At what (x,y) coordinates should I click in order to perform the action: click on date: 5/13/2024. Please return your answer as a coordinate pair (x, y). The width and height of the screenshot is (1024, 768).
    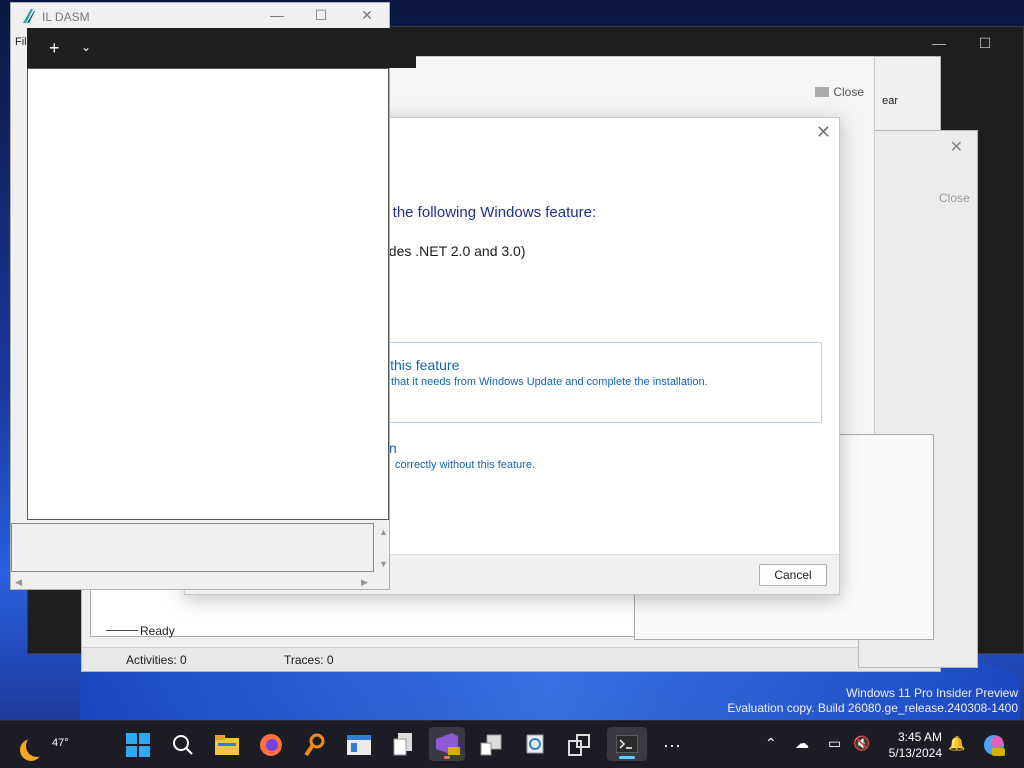
    Looking at the image, I should click on (915, 753).